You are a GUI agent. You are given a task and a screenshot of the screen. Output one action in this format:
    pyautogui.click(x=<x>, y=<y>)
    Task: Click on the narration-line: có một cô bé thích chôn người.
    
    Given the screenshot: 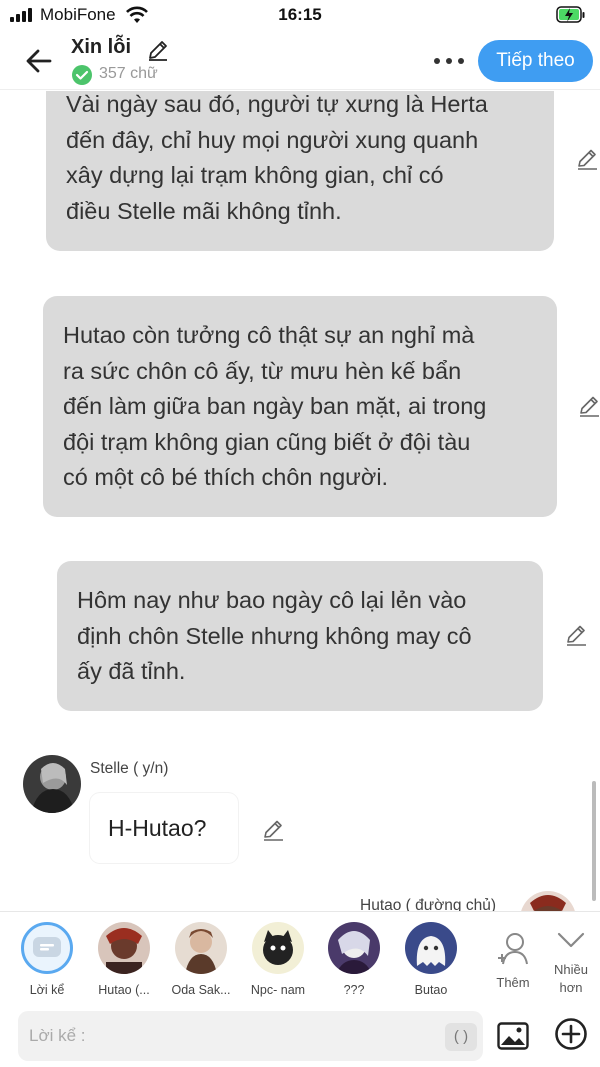 What is the action you would take?
    pyautogui.click(x=226, y=477)
    